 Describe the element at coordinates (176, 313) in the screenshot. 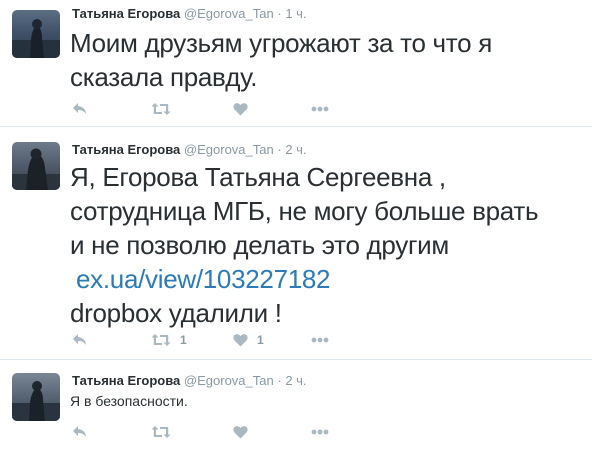

I see `tweet-text-line: dropbox удалили !` at that location.